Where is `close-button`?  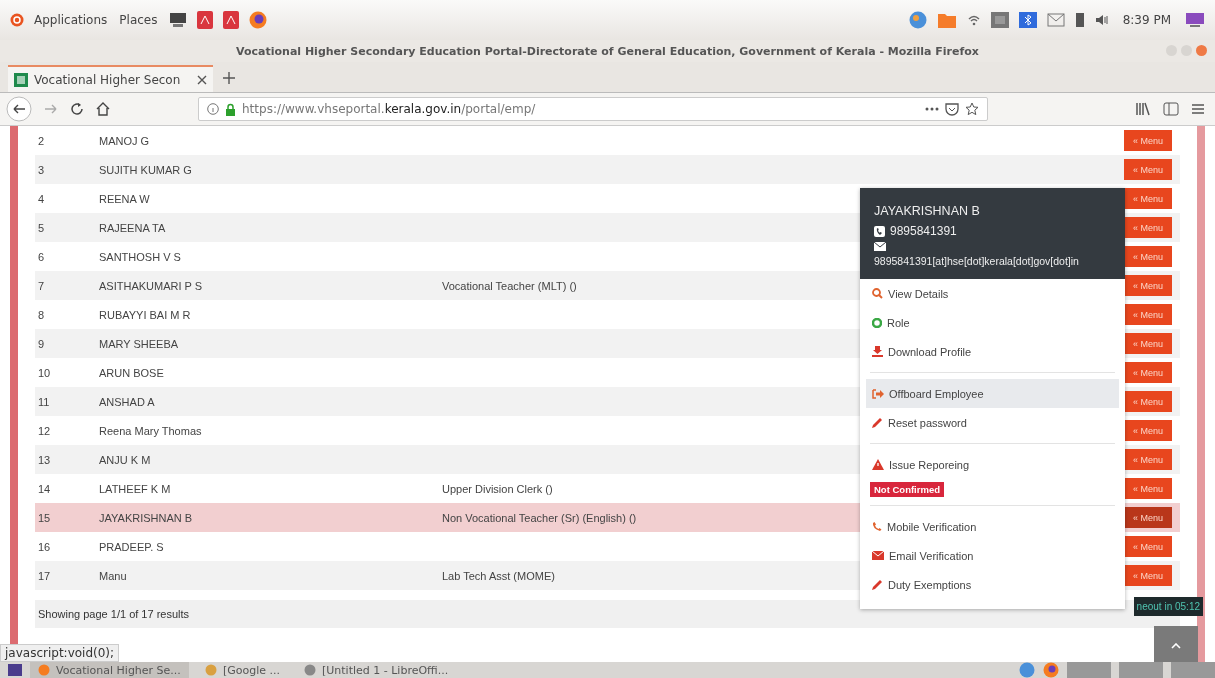 close-button is located at coordinates (1201, 50).